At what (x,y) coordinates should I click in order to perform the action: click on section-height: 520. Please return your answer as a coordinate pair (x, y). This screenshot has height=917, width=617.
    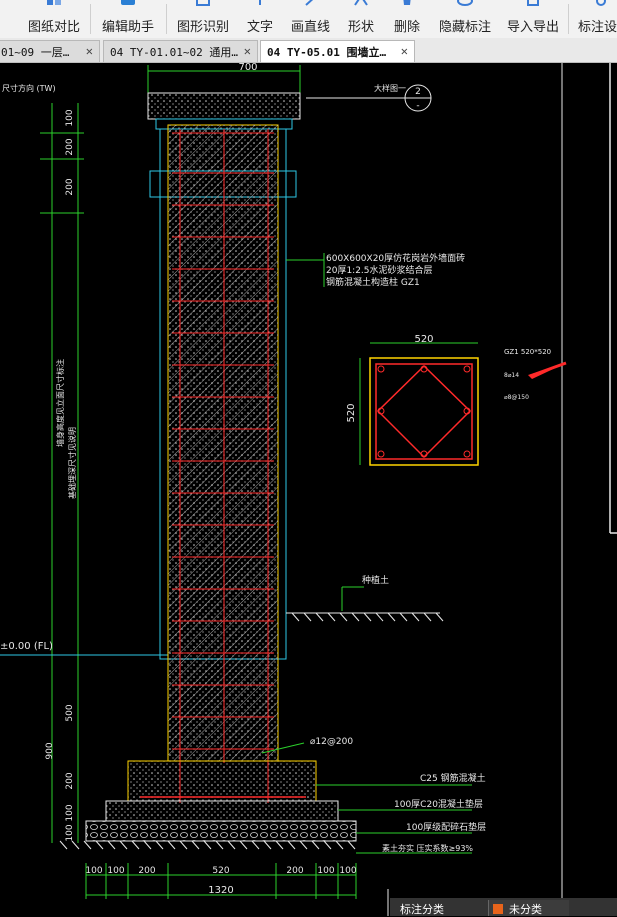
    Looking at the image, I should click on (351, 412).